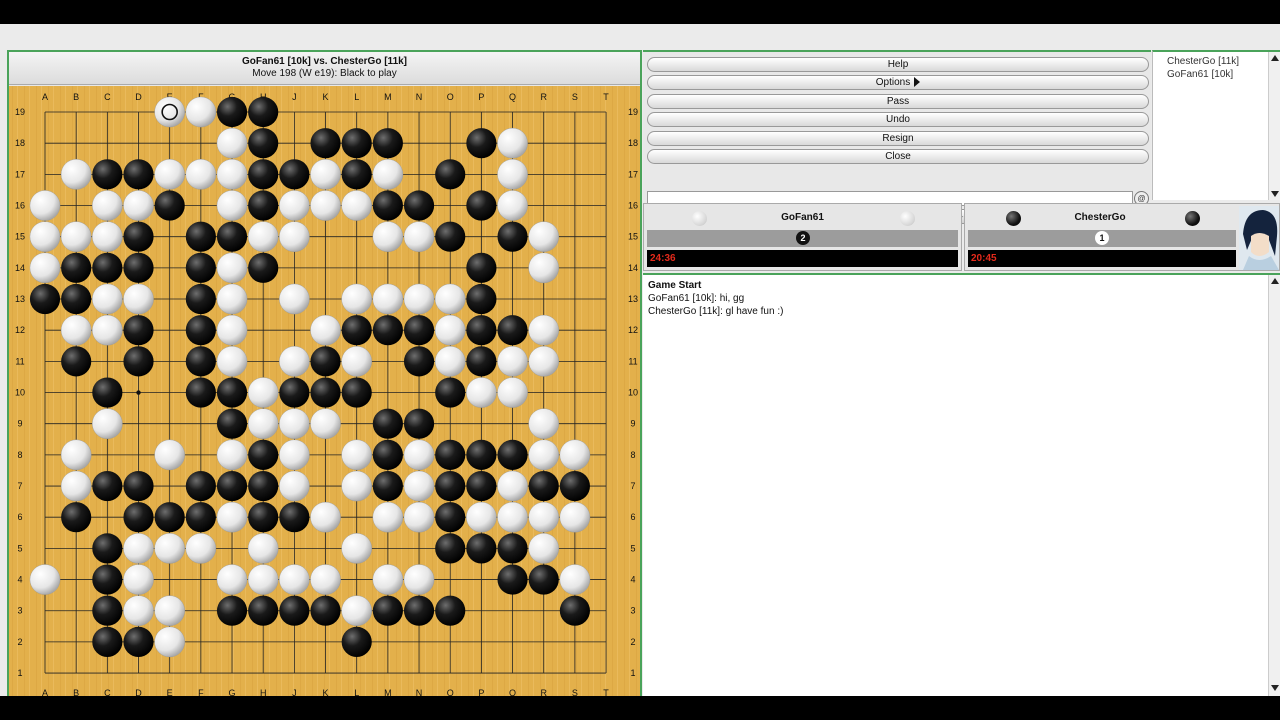 This screenshot has height=720, width=1280. I want to click on player-list-scrollbar, so click(1274, 126).